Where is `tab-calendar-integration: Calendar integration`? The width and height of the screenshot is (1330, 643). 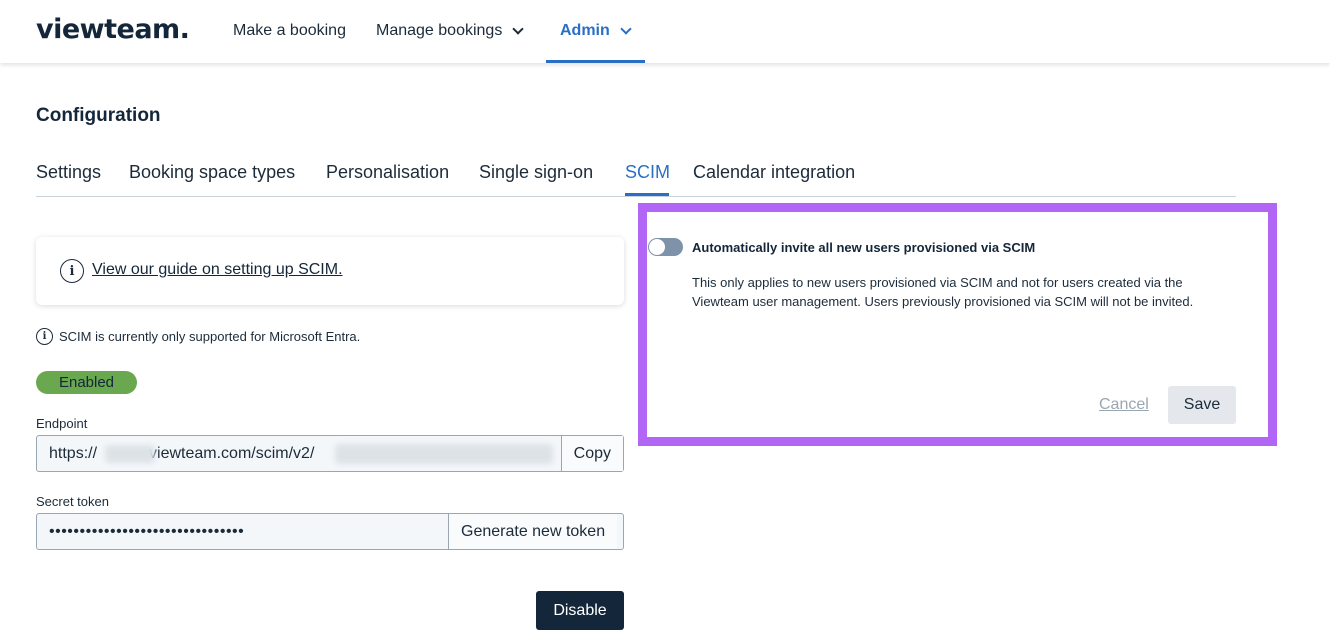 tab-calendar-integration: Calendar integration is located at coordinates (774, 172).